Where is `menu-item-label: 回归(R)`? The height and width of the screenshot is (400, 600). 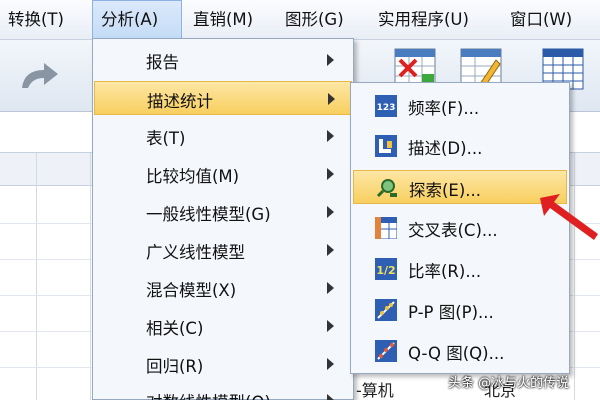
menu-item-label: 回归(R) is located at coordinates (175, 366).